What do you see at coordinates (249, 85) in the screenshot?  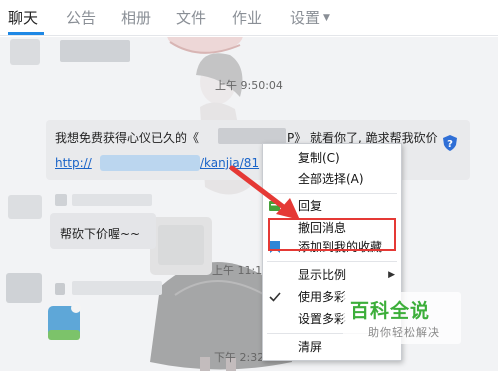 I see `message-timestamp: 上午 9:50:04` at bounding box center [249, 85].